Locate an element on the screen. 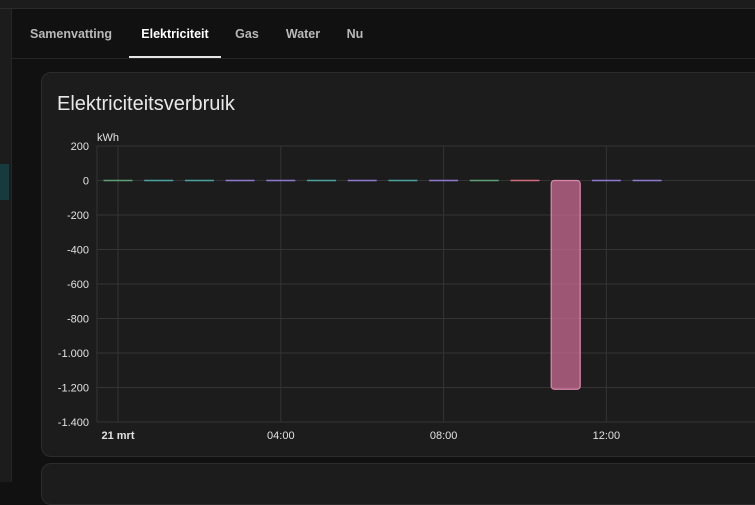  y-tick-label: -1.000 is located at coordinates (73, 354).